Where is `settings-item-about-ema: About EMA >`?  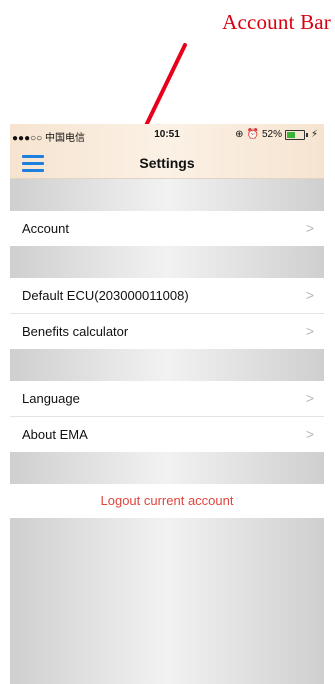
settings-item-about-ema: About EMA > is located at coordinates (167, 434).